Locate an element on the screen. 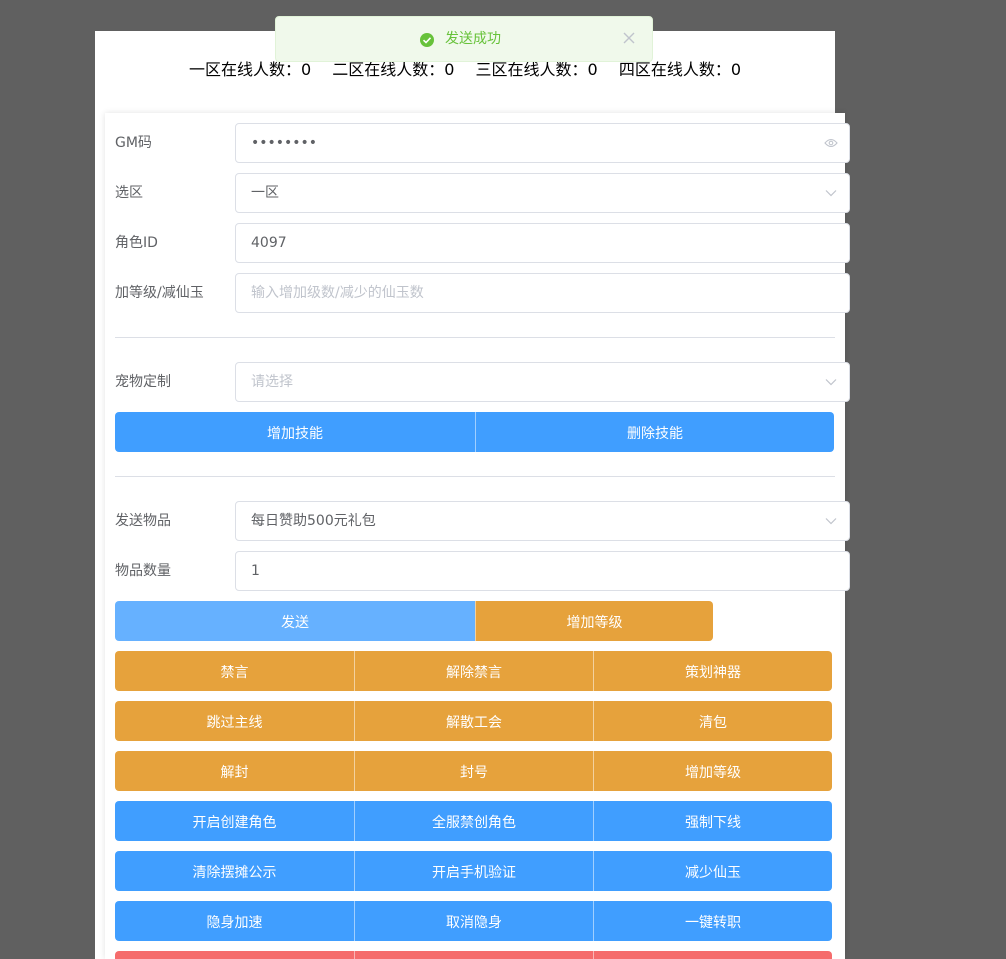  force-offline-button: 强制下线 is located at coordinates (712, 821).